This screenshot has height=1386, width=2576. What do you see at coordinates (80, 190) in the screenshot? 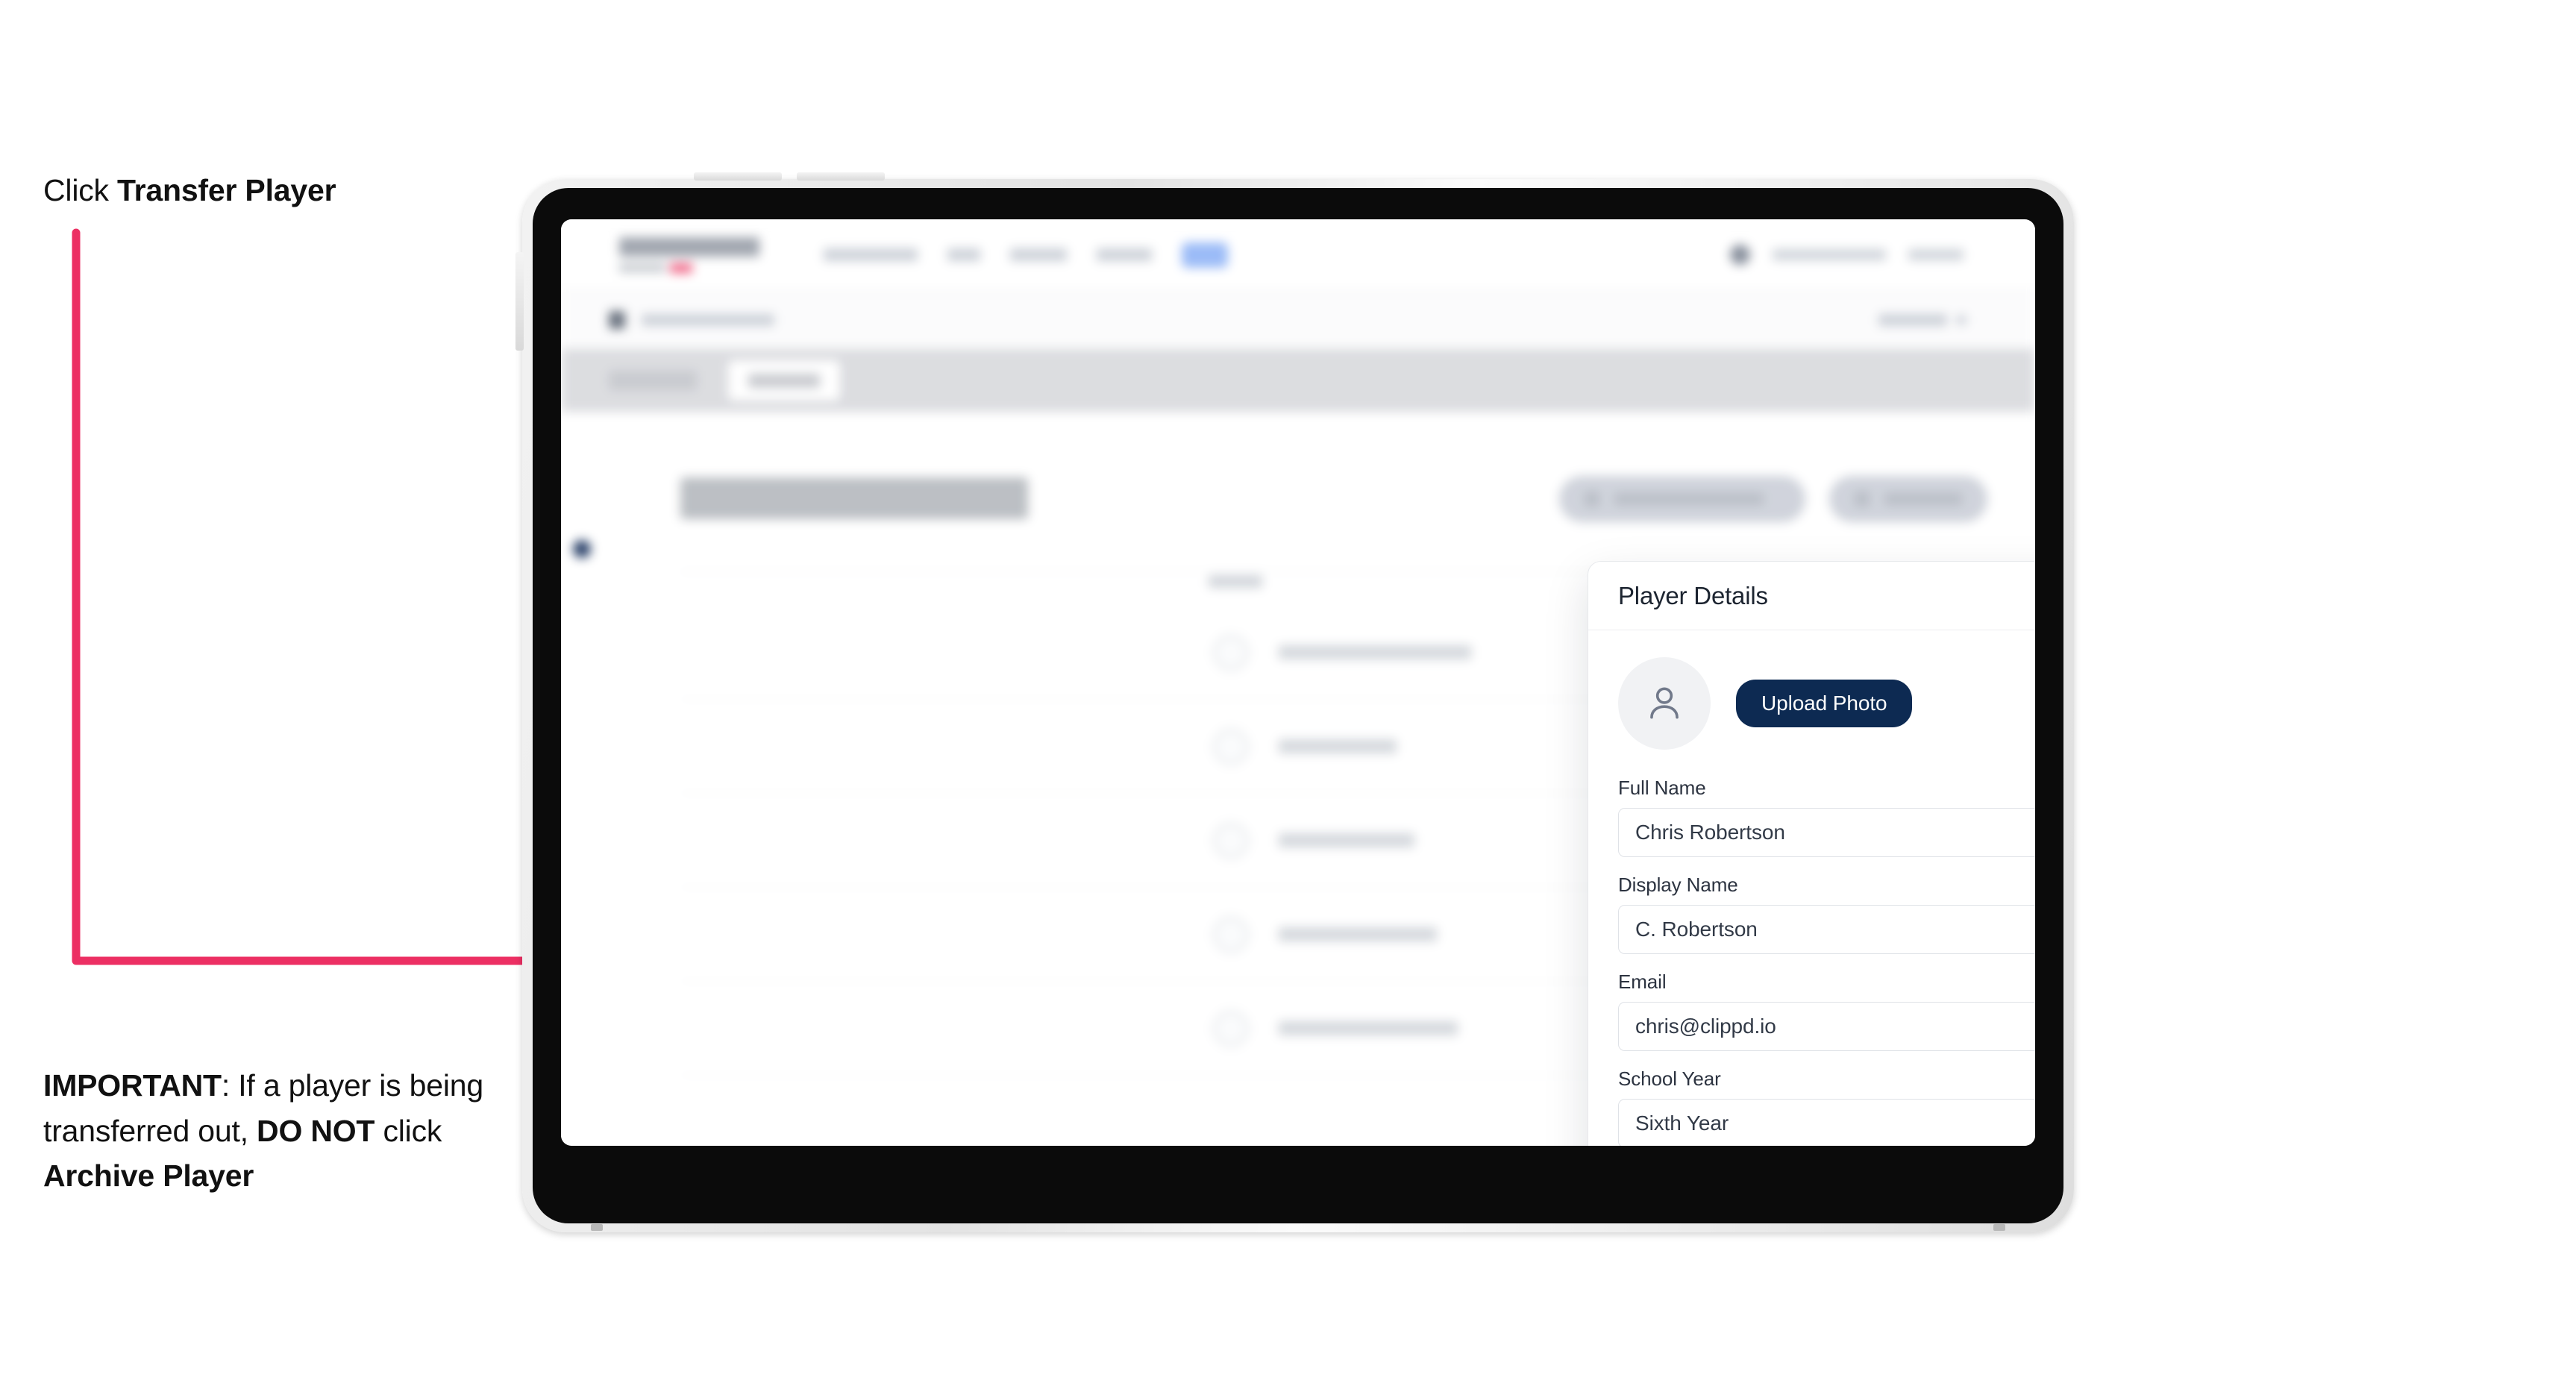
I see `callout-top-prefix: Click` at bounding box center [80, 190].